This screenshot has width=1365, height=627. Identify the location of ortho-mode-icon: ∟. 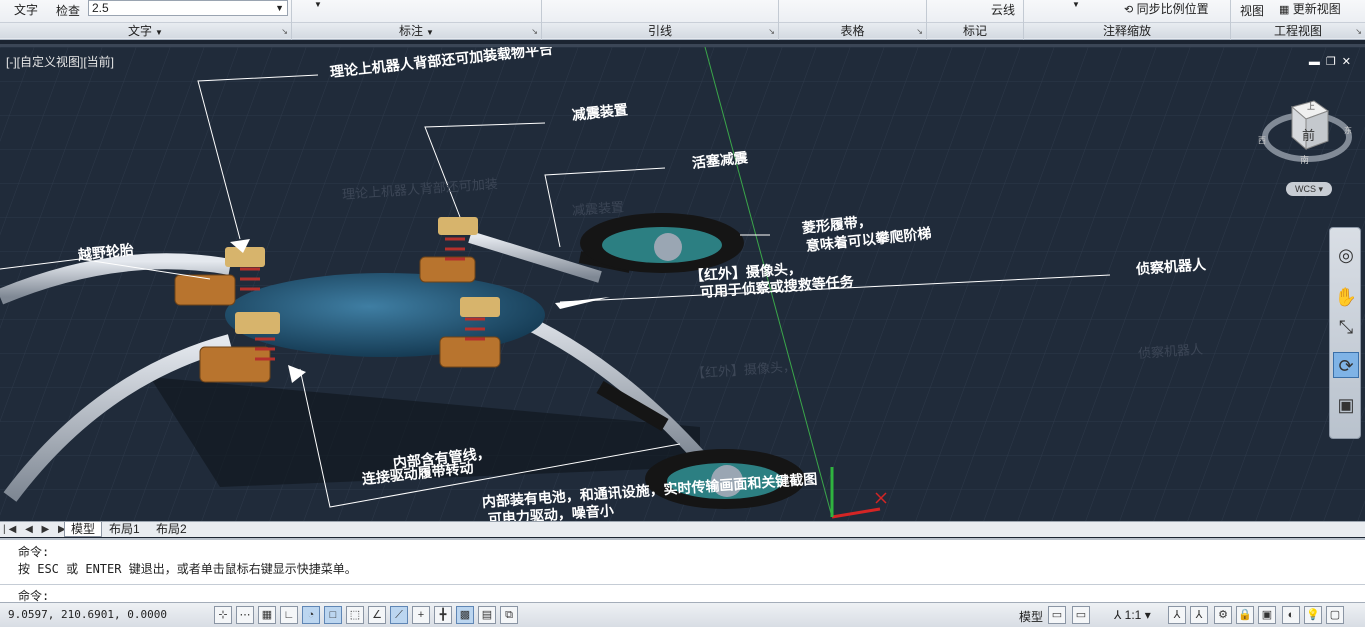
(289, 615).